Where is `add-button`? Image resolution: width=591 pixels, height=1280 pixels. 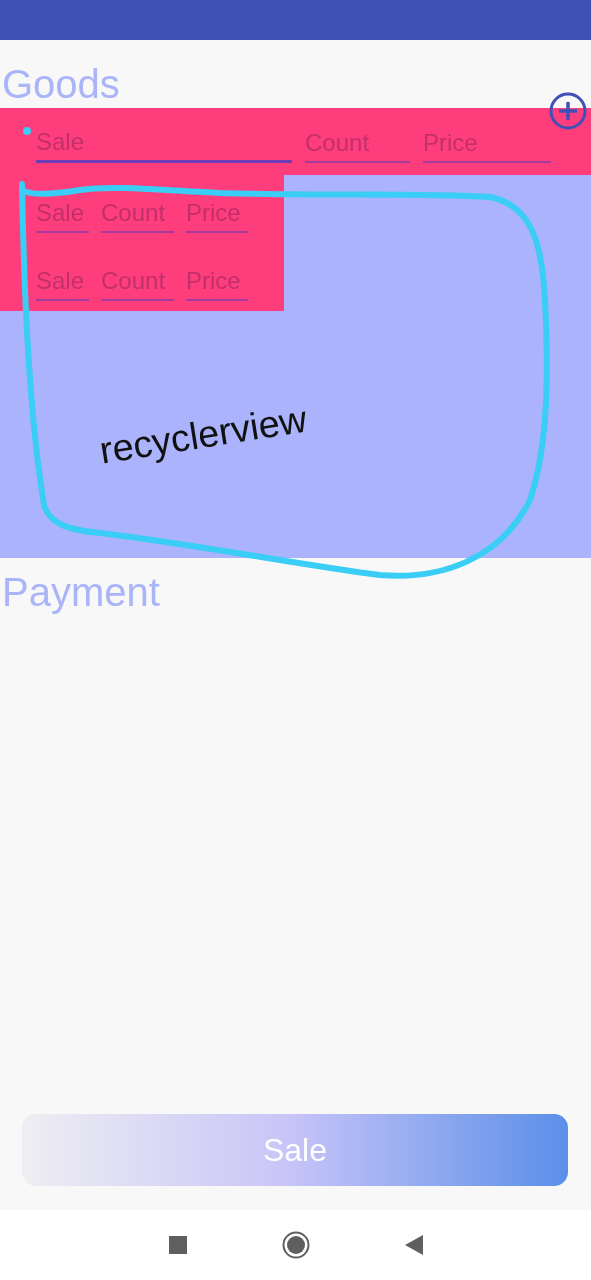 add-button is located at coordinates (568, 111).